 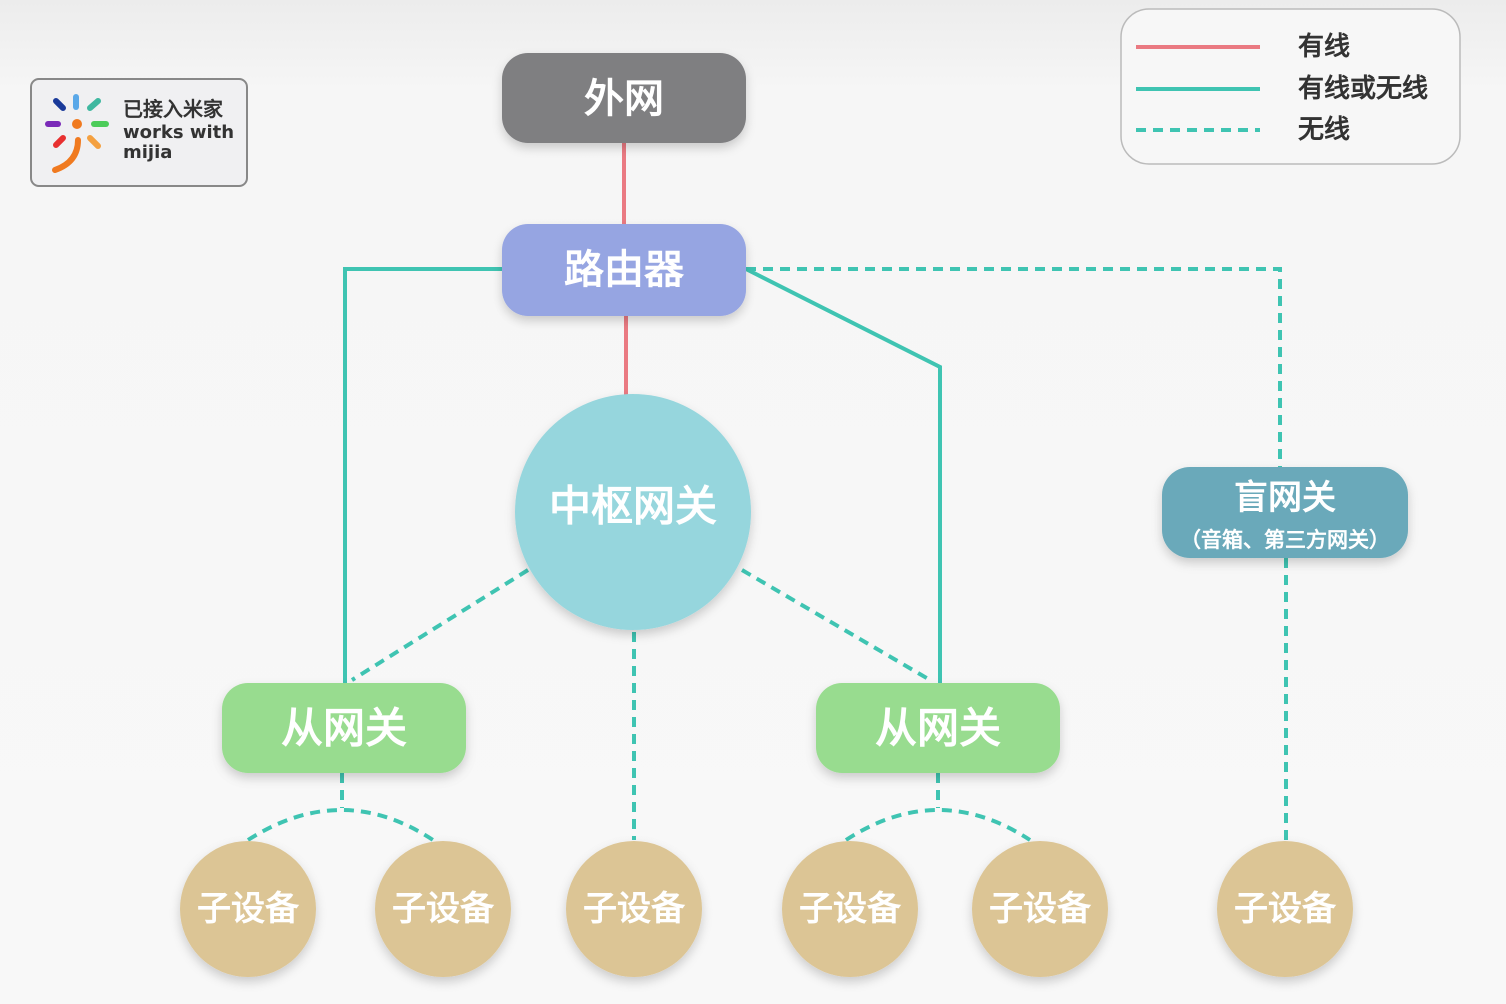 I want to click on node-slave-right: 从网关, so click(x=938, y=728).